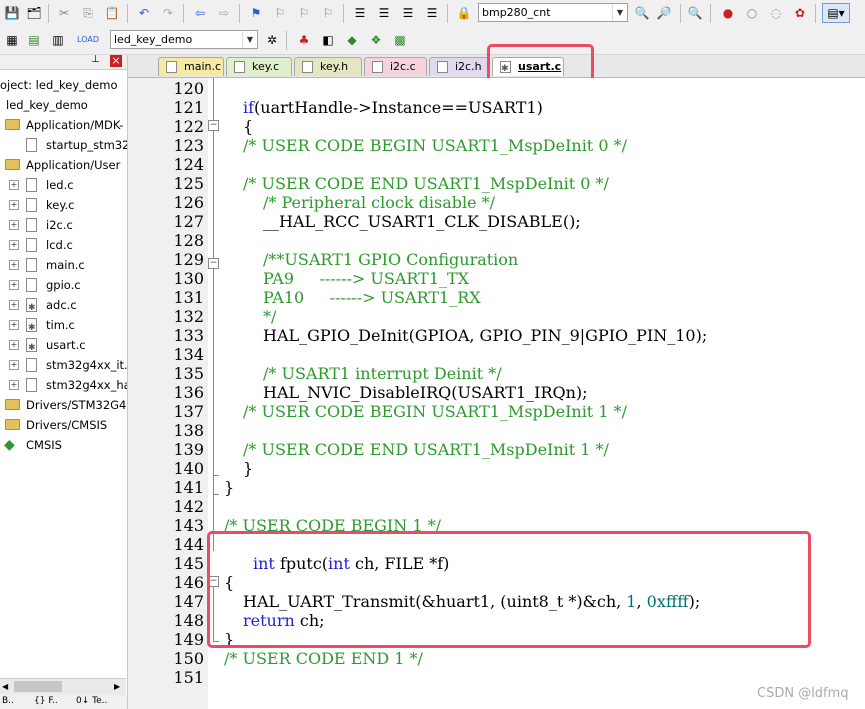 This screenshot has width=865, height=709. What do you see at coordinates (224, 13) in the screenshot?
I see `nav-forward-icon: ⇨` at bounding box center [224, 13].